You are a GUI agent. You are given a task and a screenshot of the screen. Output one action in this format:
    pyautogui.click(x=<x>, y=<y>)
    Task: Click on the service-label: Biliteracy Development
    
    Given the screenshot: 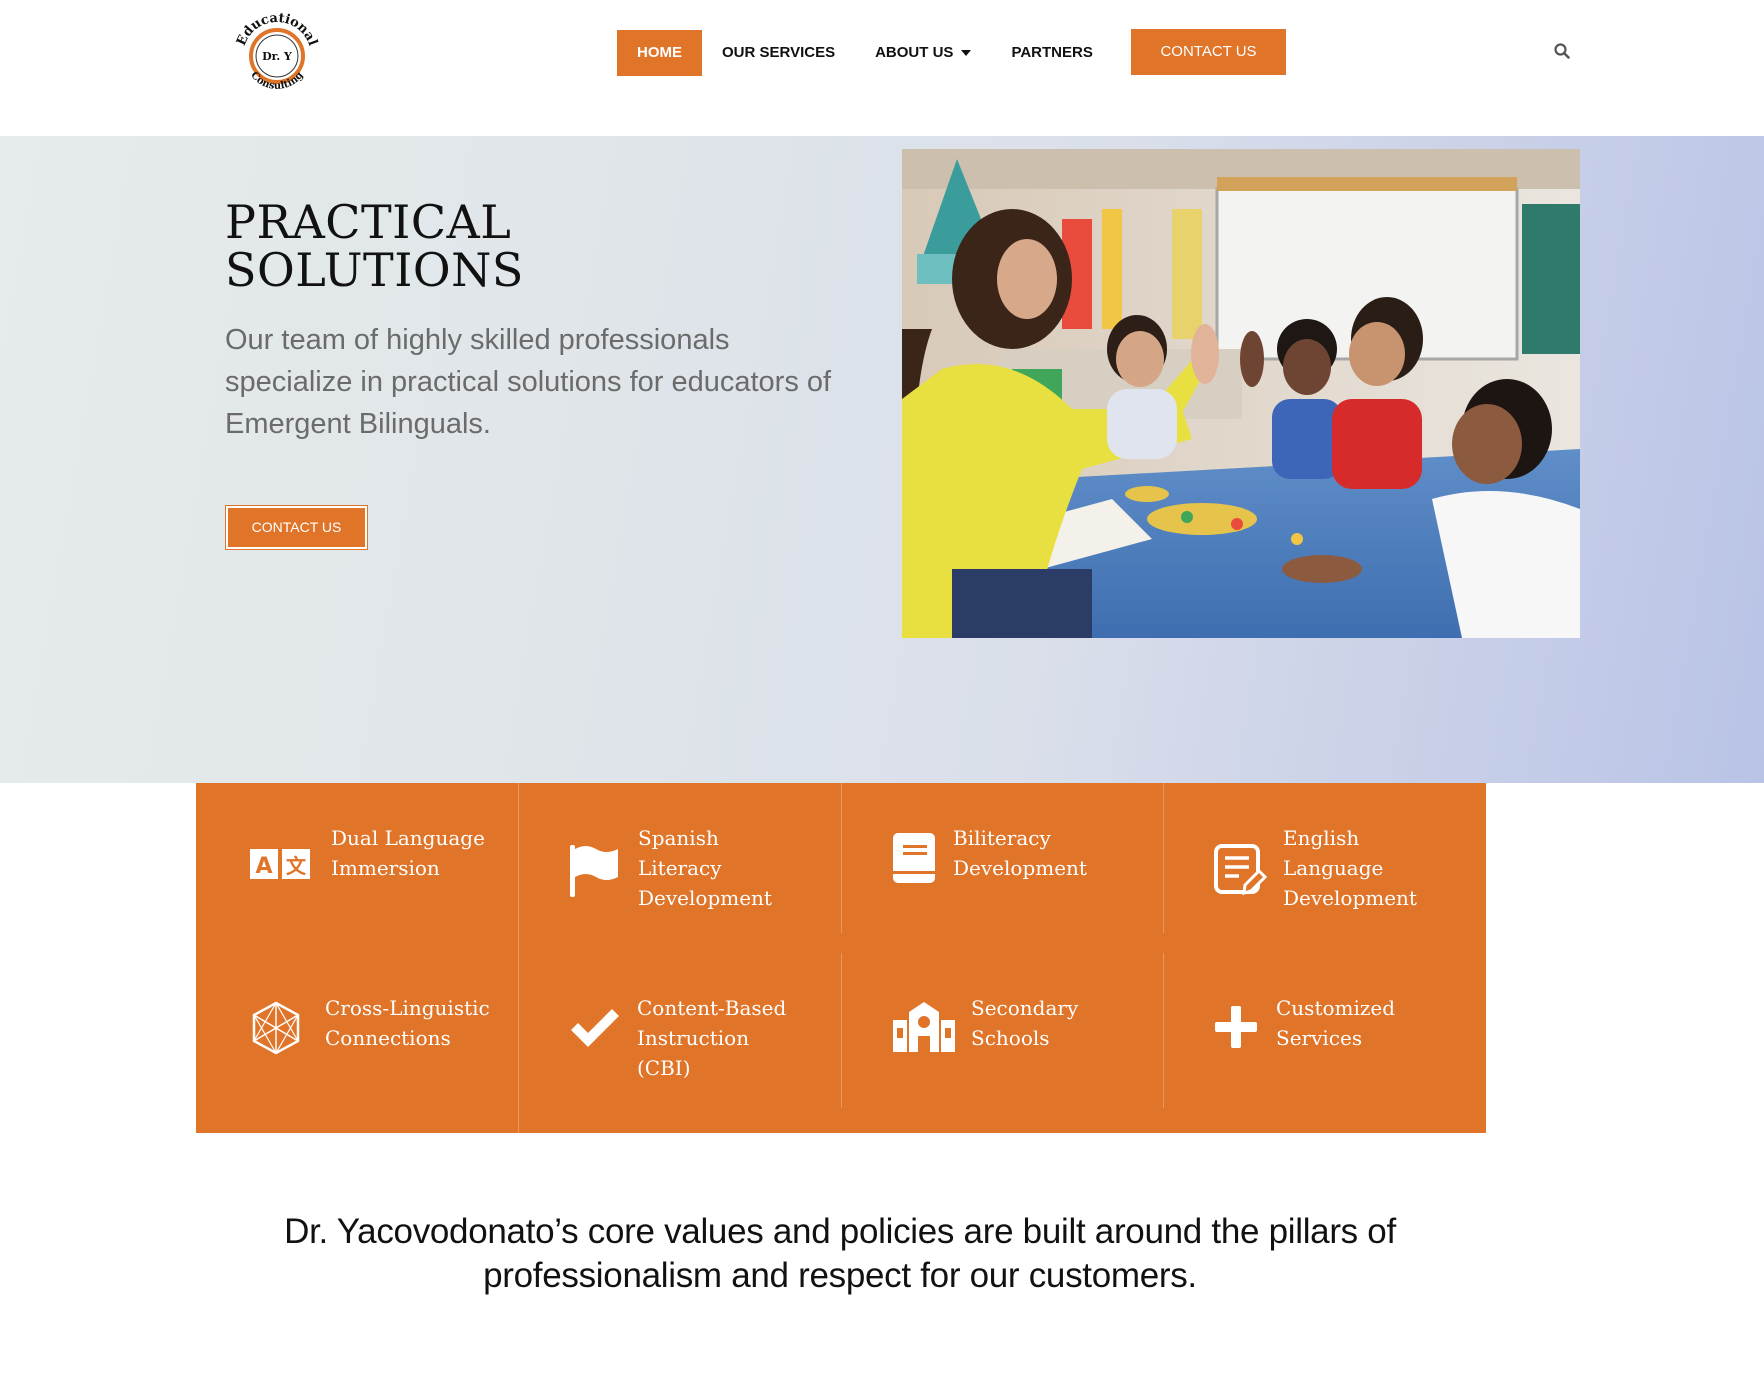 What is the action you would take?
    pyautogui.click(x=1020, y=853)
    